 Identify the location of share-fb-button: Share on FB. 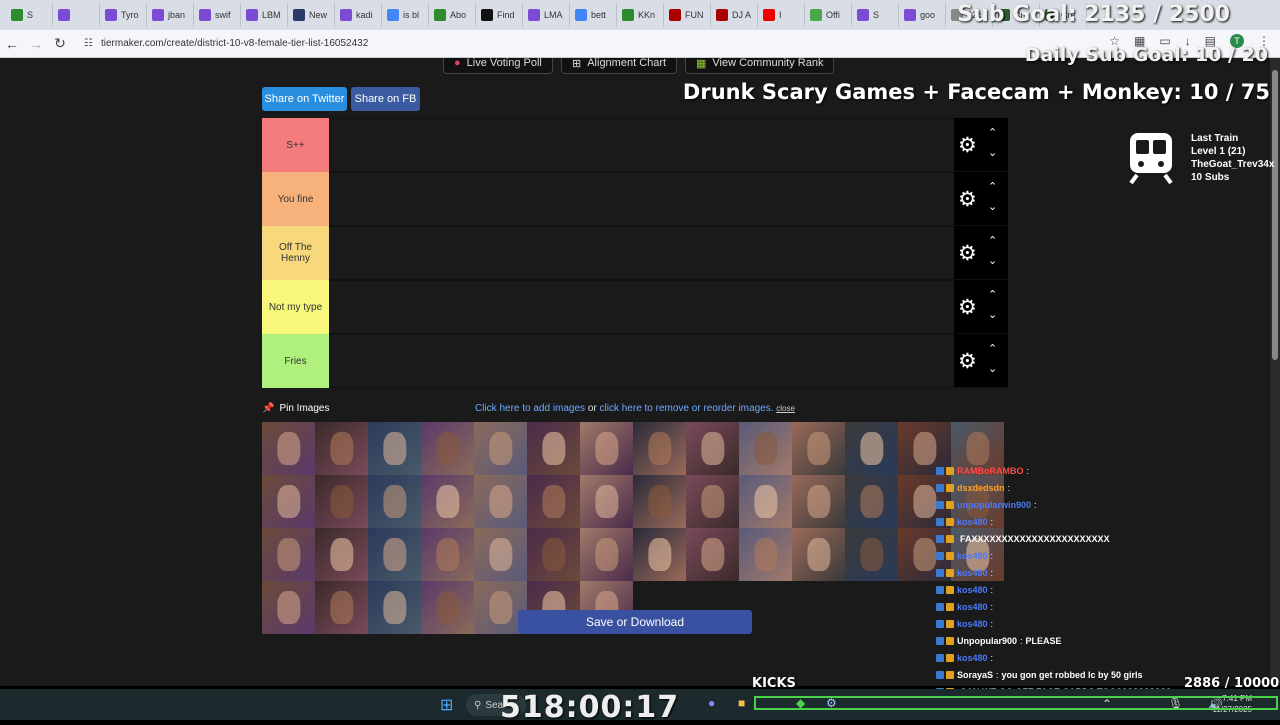
(385, 99).